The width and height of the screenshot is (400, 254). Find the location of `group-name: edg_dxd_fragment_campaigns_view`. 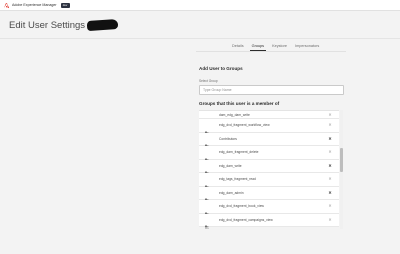

group-name: edg_dxd_fragment_campaigns_view is located at coordinates (246, 219).